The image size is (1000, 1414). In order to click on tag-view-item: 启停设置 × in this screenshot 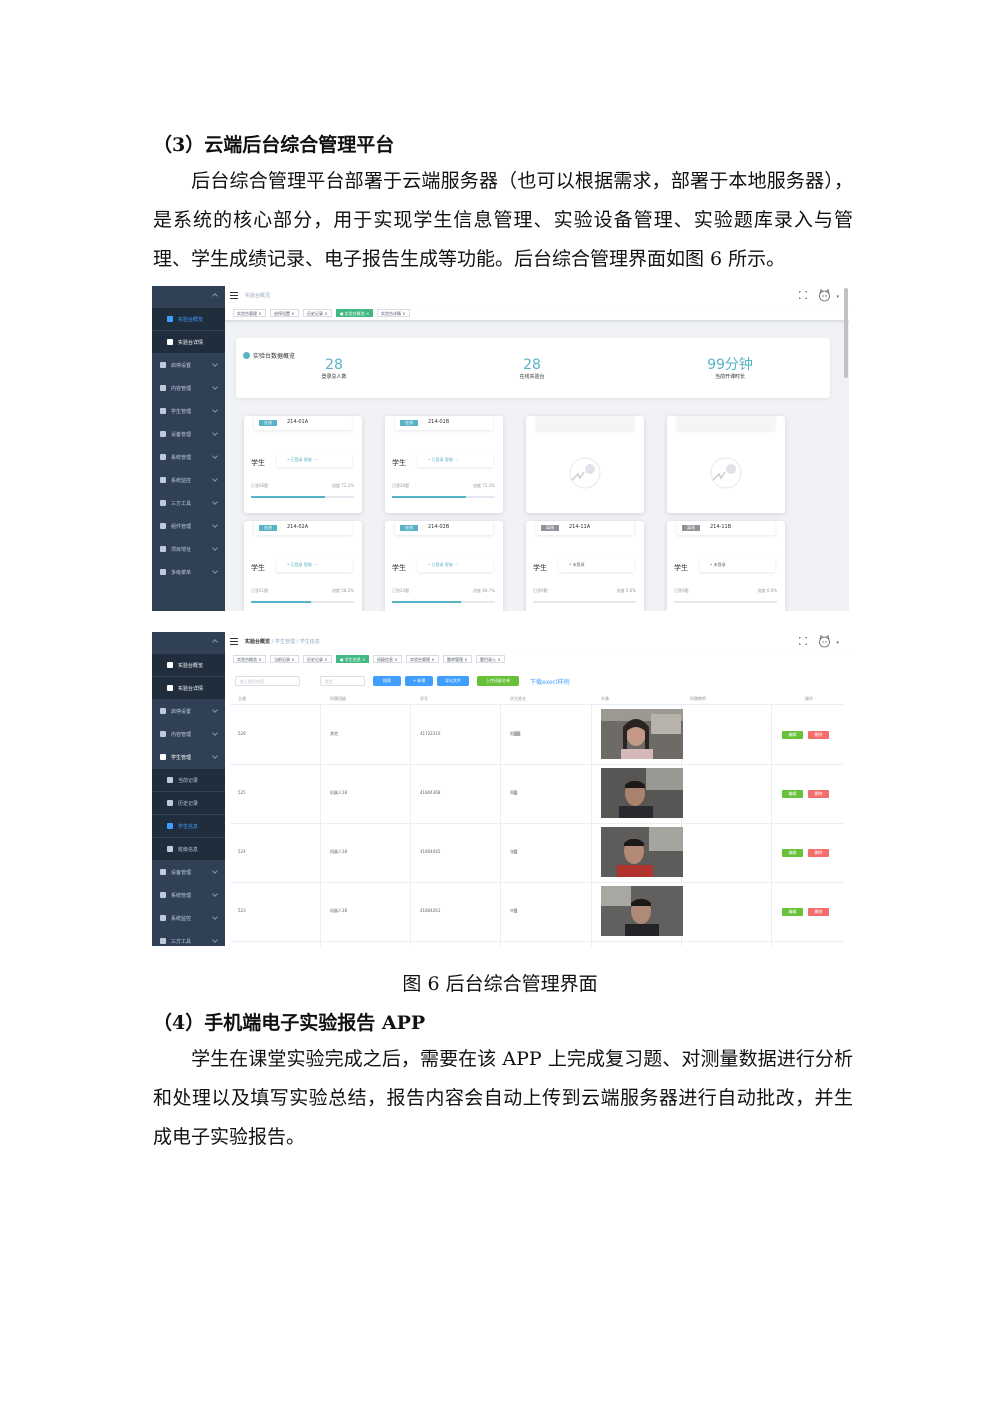, I will do `click(284, 313)`.